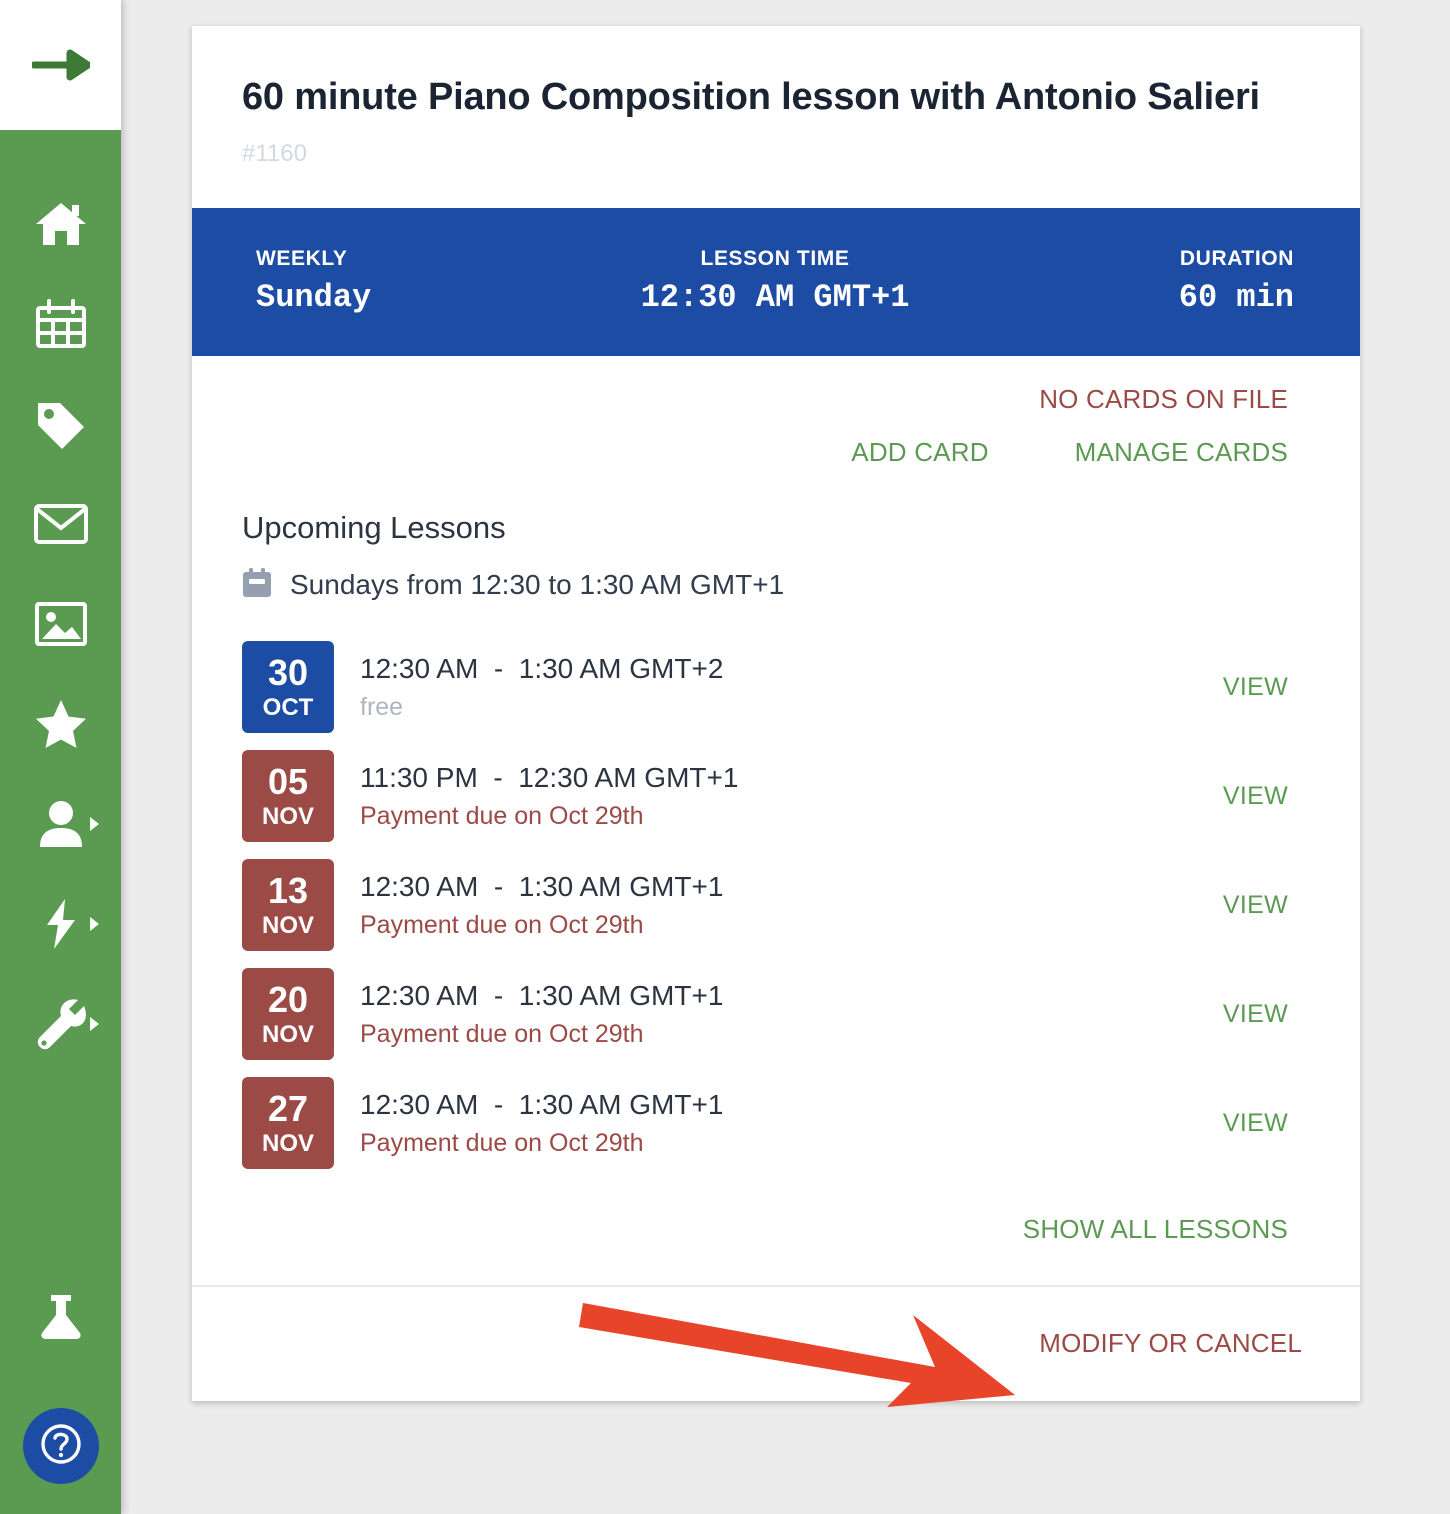 The height and width of the screenshot is (1514, 1450). What do you see at coordinates (537, 585) in the screenshot?
I see `recurrence-summary-text: Sundays from 12:30 to 1:30 AM GMT+1` at bounding box center [537, 585].